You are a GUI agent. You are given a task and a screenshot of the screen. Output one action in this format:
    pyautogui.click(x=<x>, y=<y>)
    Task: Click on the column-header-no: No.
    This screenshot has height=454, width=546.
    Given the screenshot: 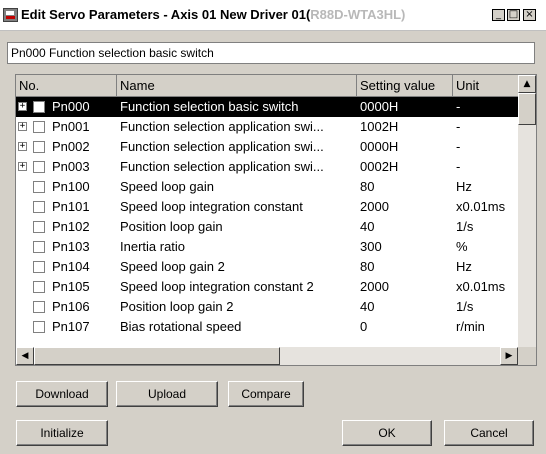 What is the action you would take?
    pyautogui.click(x=66, y=85)
    